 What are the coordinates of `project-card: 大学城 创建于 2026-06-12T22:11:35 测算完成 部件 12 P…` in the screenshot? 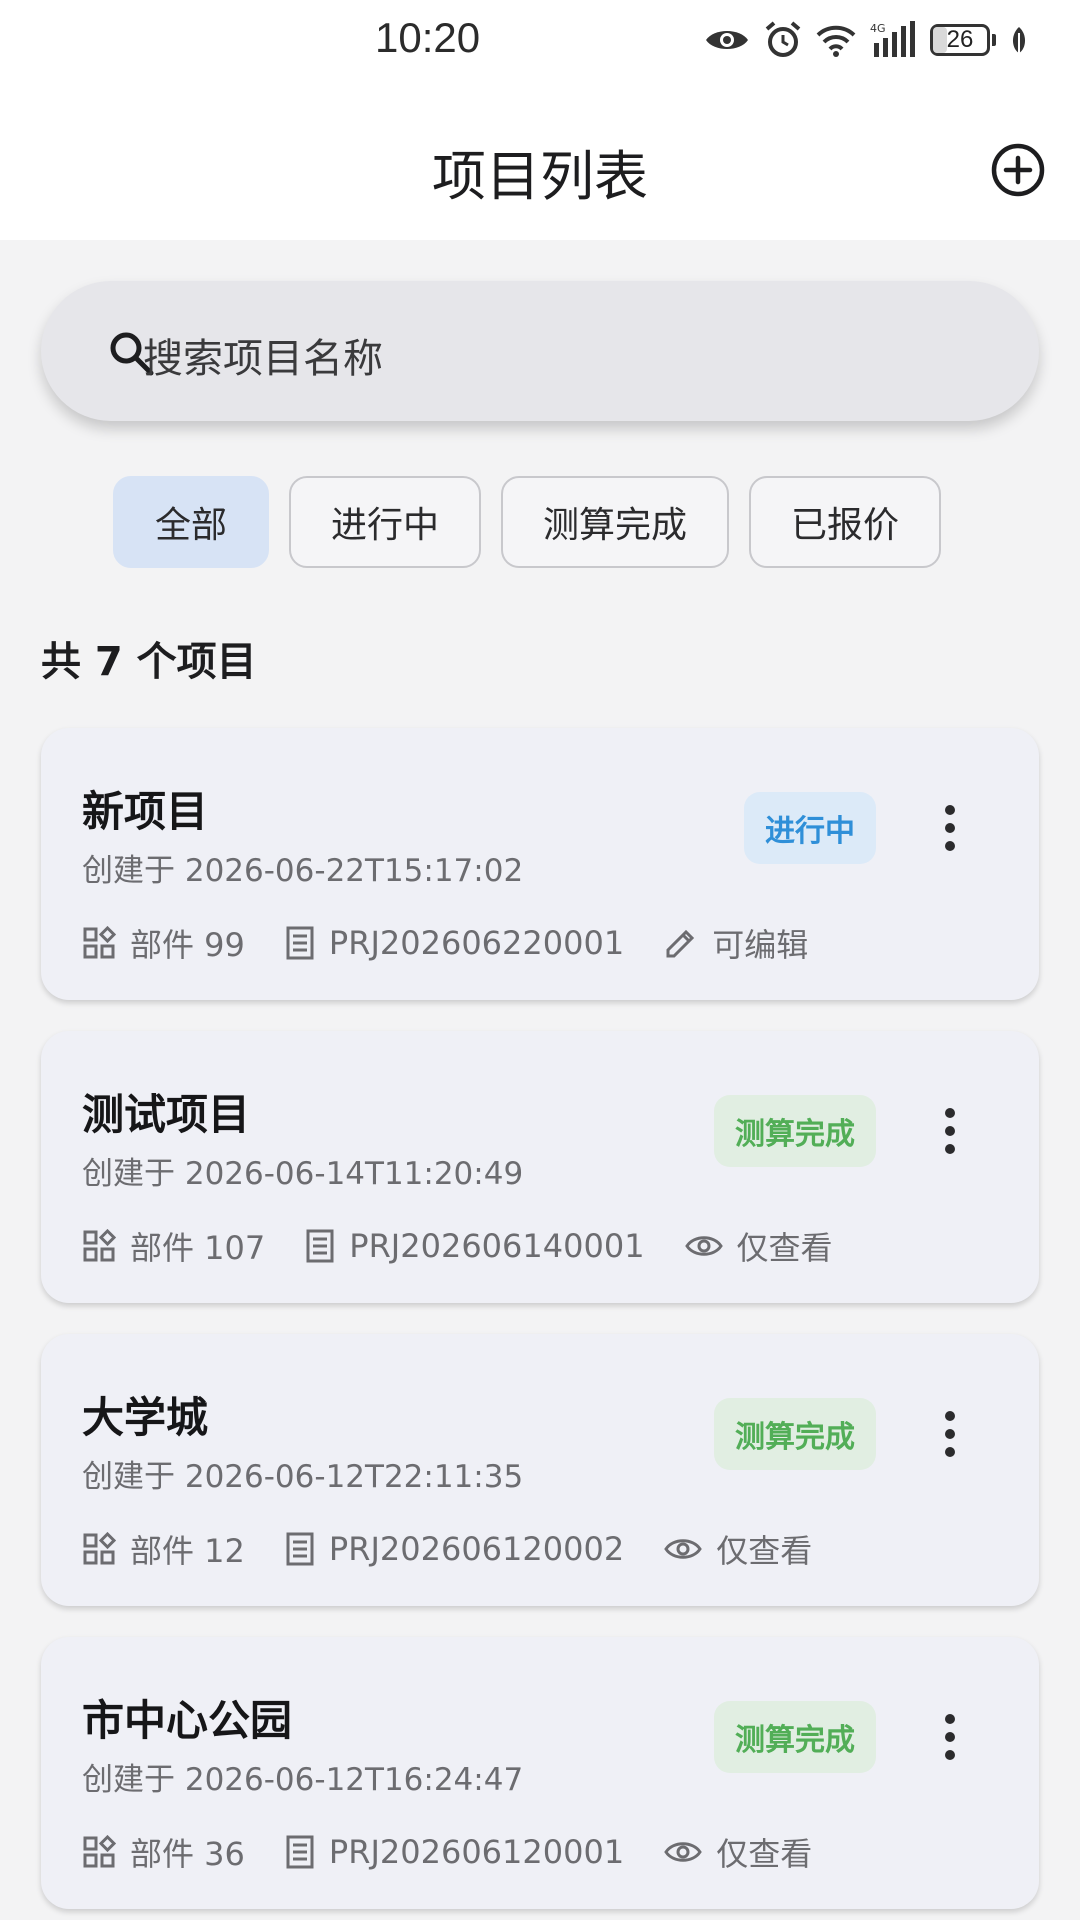 It's located at (540, 1470).